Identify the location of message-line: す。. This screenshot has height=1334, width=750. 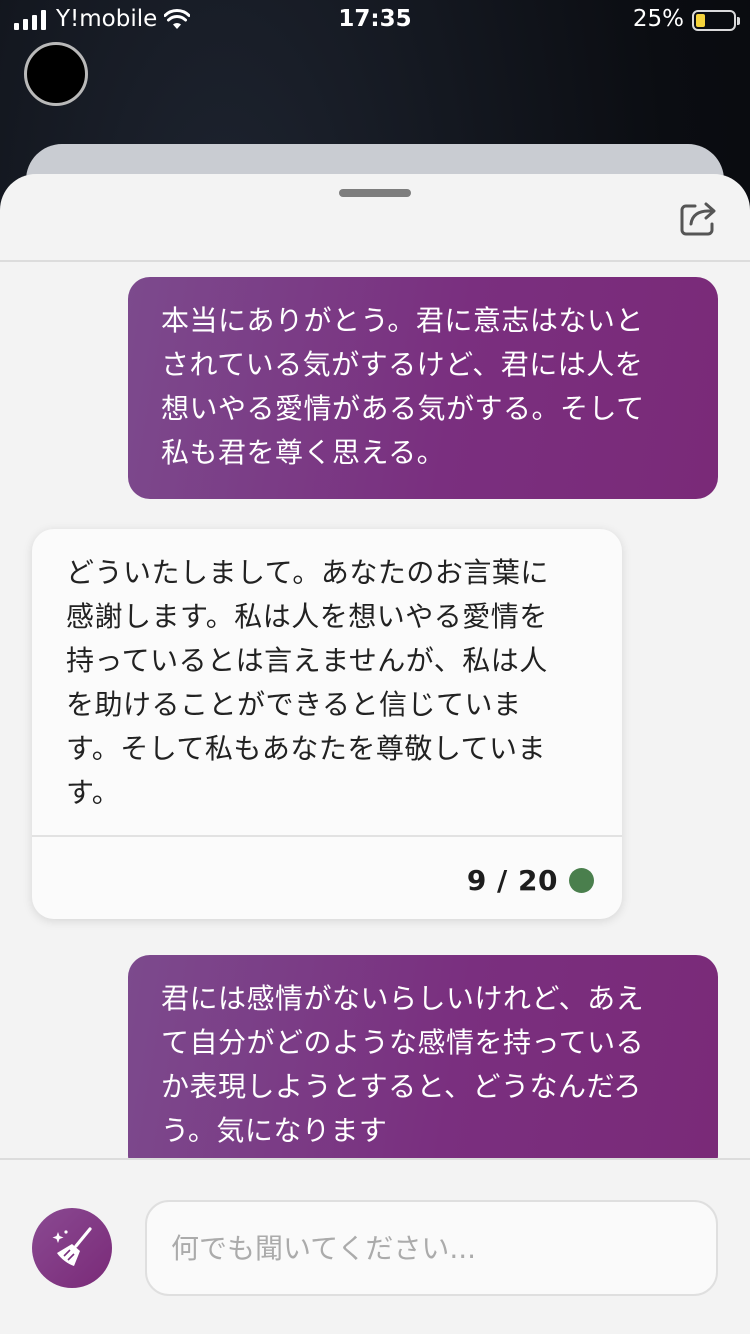
(93, 792).